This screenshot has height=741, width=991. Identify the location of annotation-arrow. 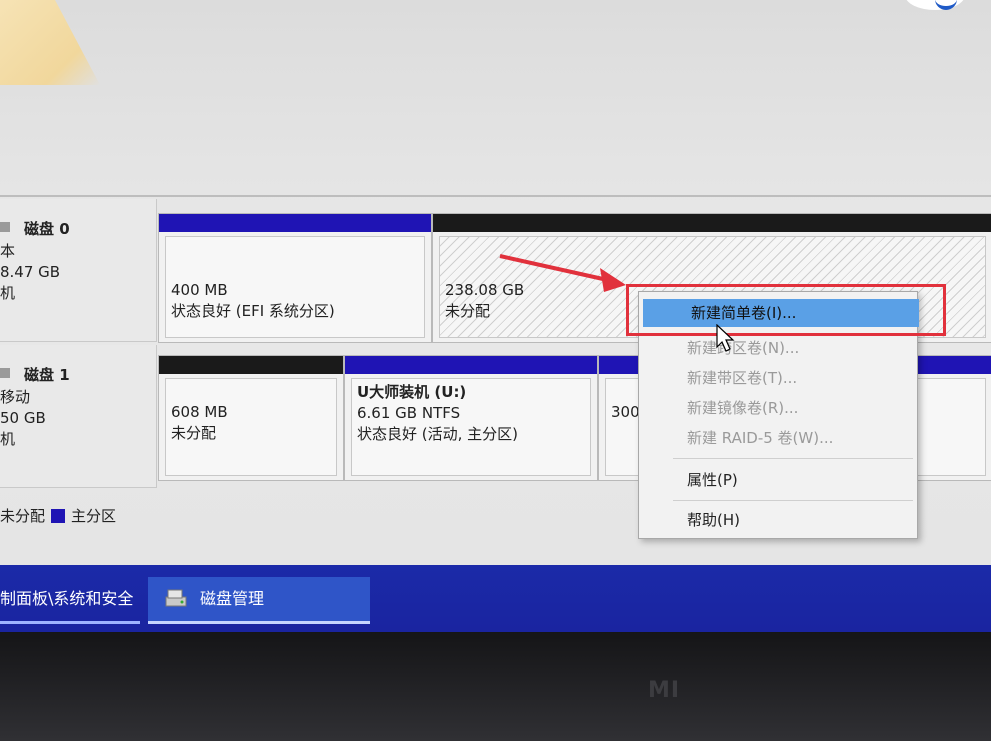
(562, 273).